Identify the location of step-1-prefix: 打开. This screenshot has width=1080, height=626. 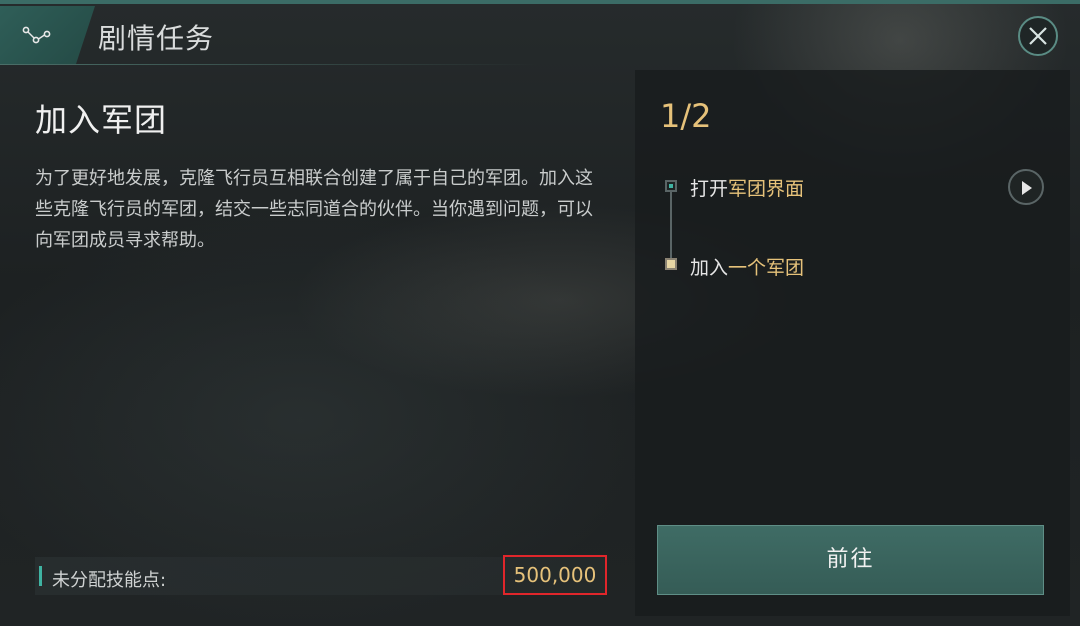
(709, 189).